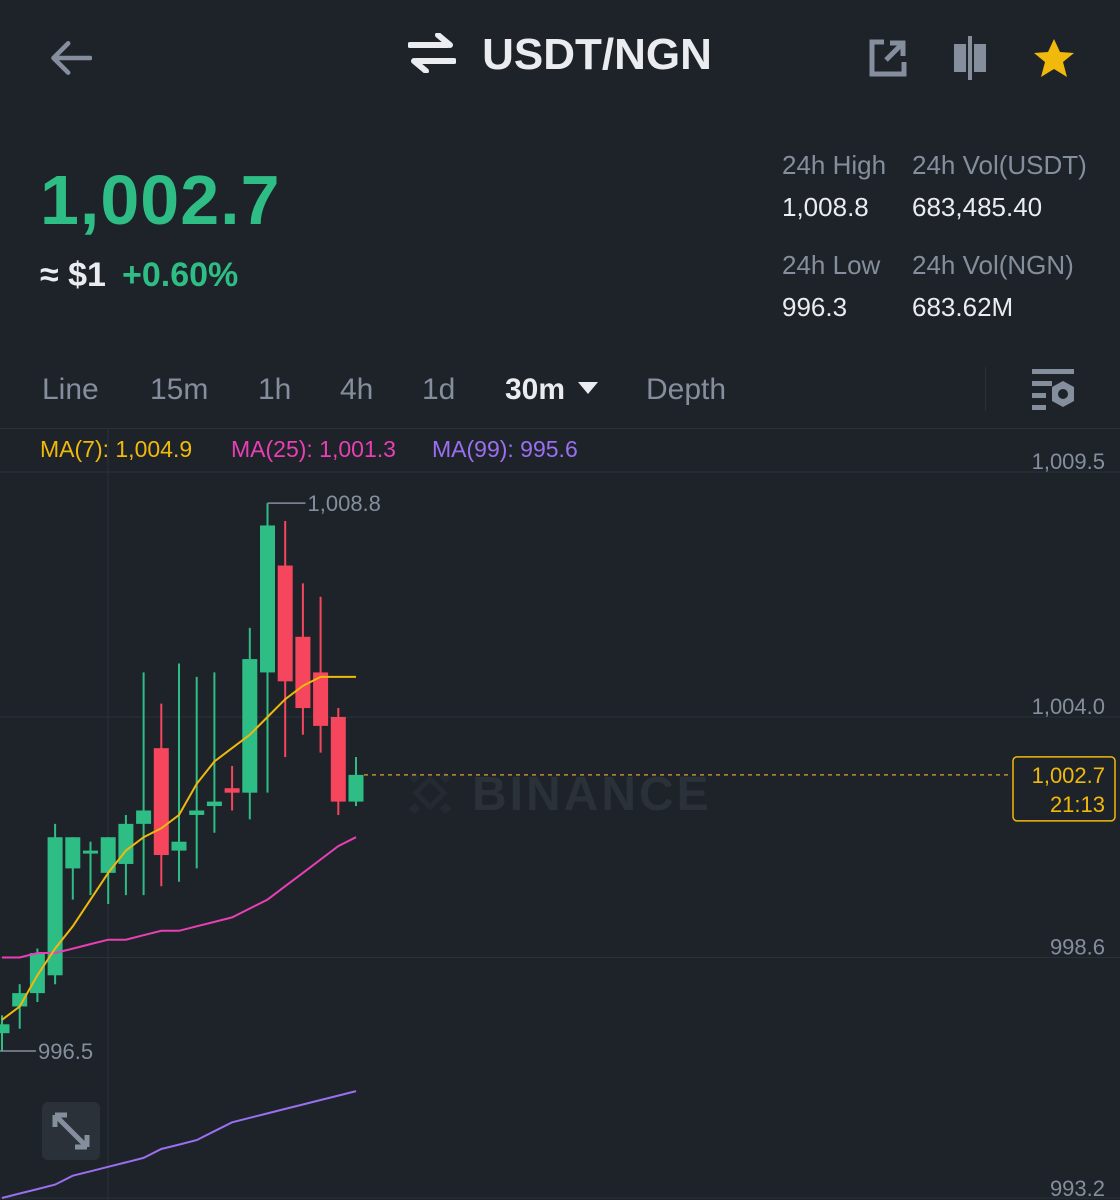  I want to click on y-tick-label: 993.2, so click(1077, 1188).